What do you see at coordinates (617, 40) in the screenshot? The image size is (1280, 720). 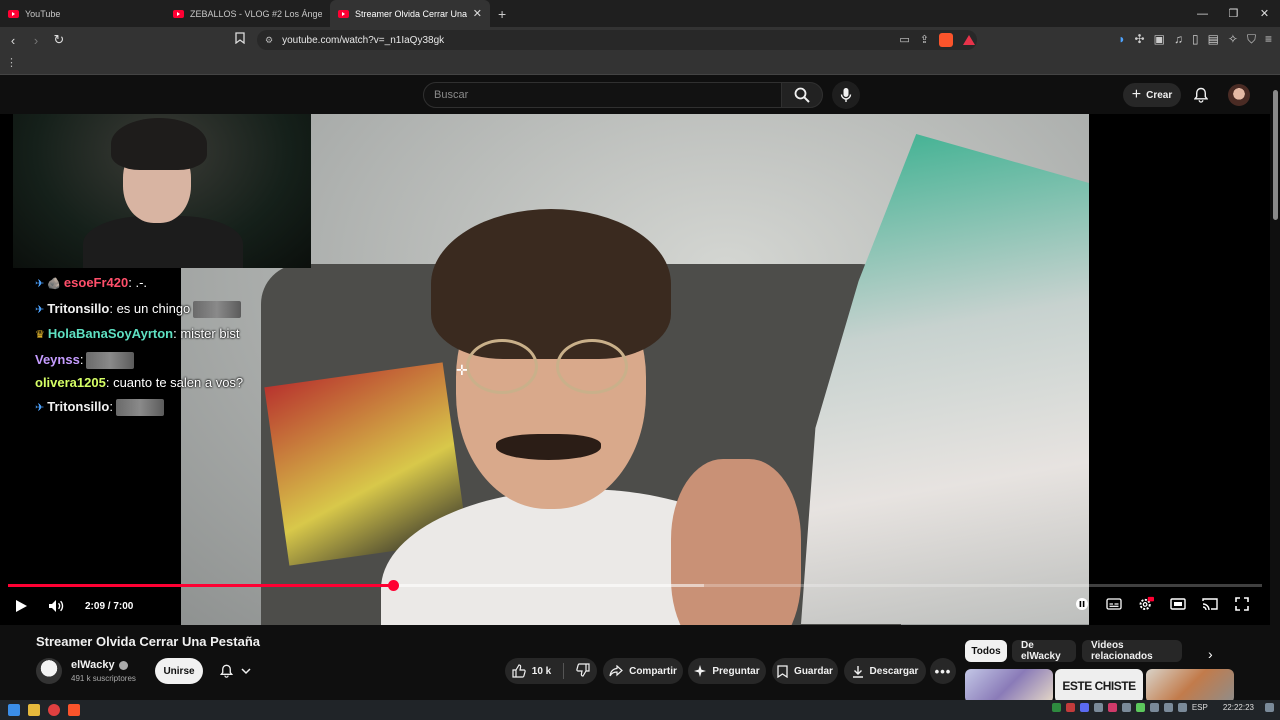 I see `address-bar: ⚙ youtube.com/watch?v=_n1IaQy38gk` at bounding box center [617, 40].